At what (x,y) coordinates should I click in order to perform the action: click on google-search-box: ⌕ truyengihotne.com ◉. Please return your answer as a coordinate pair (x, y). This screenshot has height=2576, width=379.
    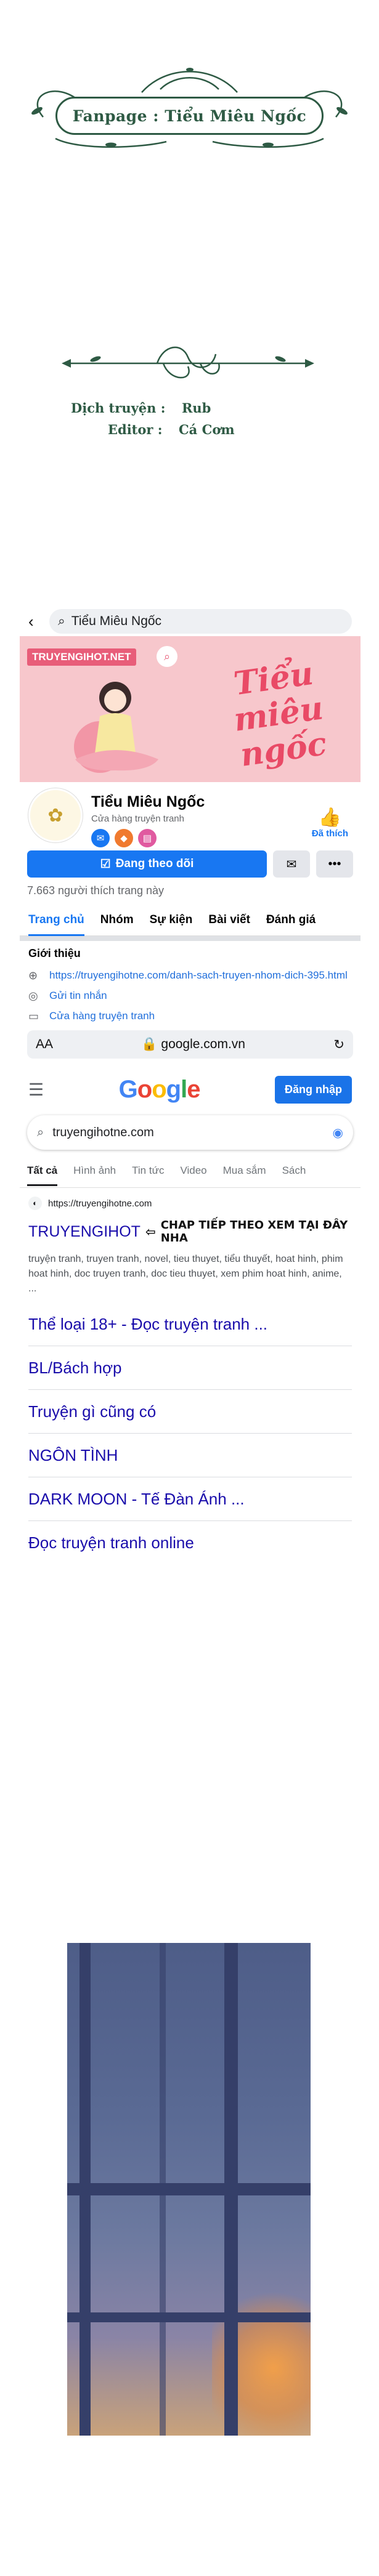
    Looking at the image, I should click on (190, 1132).